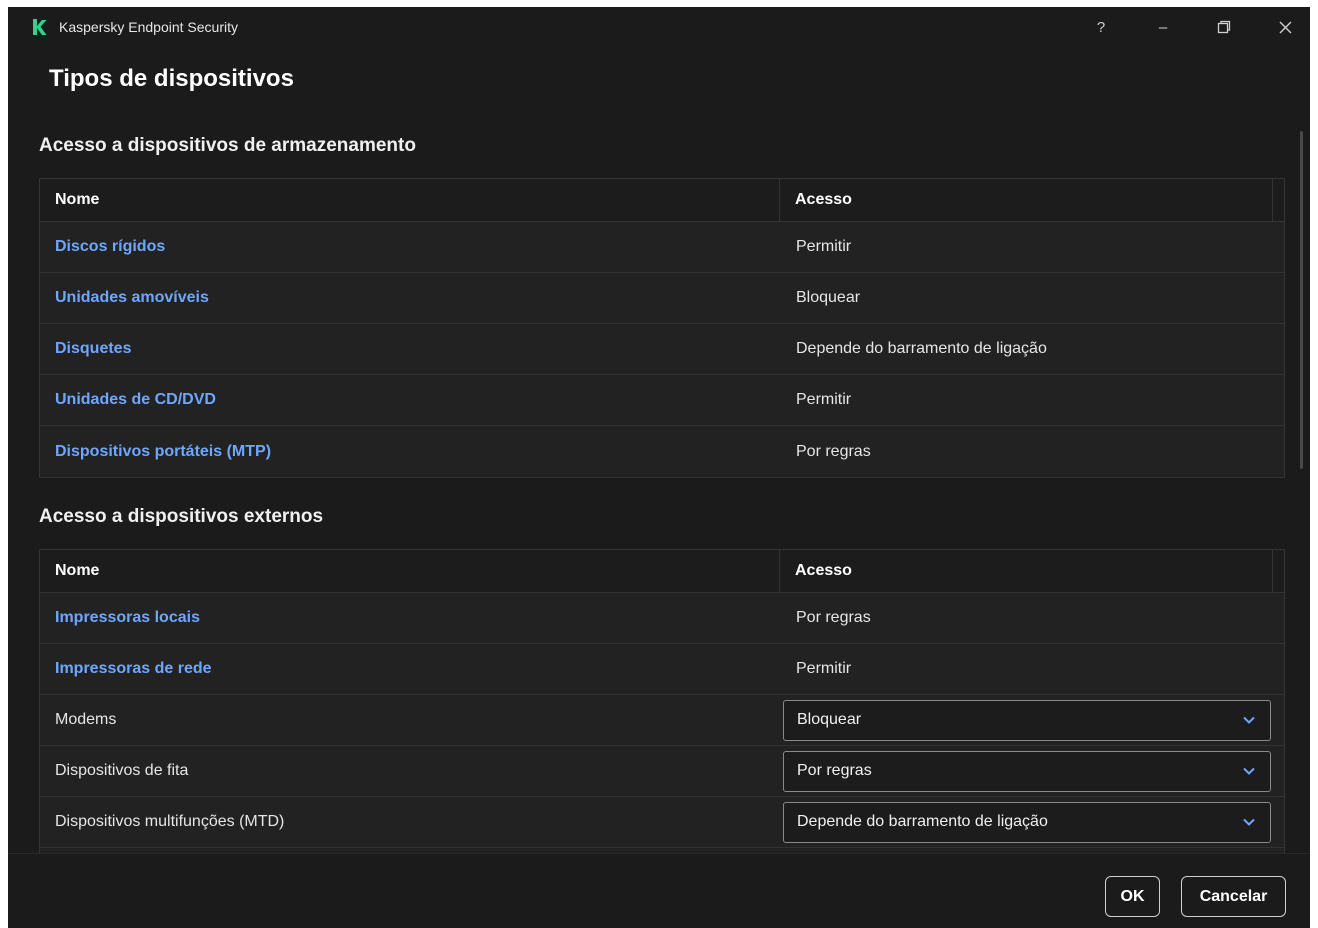 The height and width of the screenshot is (928, 1318). What do you see at coordinates (662, 618) in the screenshot?
I see `table-row: Impressoras locais Por regras` at bounding box center [662, 618].